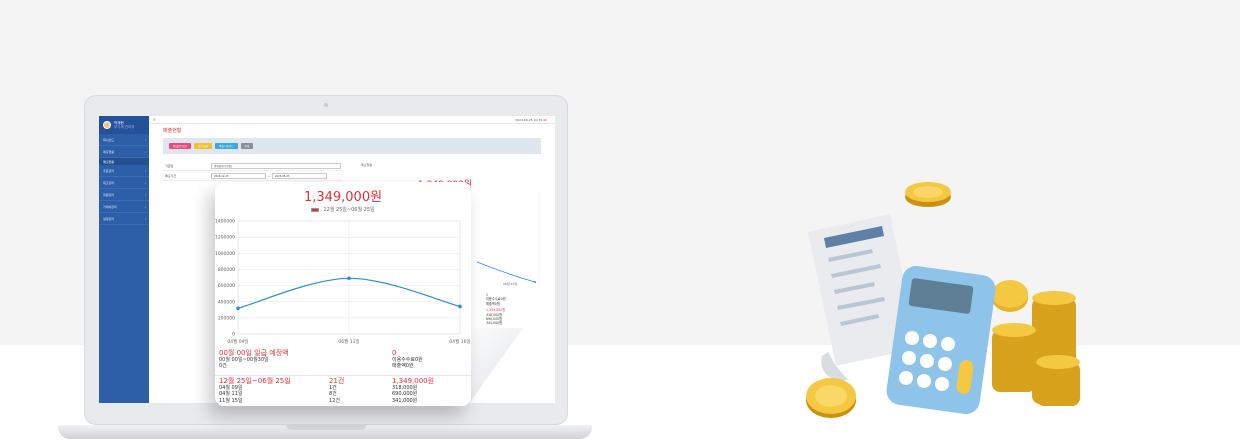  What do you see at coordinates (367, 165) in the screenshot?
I see `bg-chart-label: 매출현황` at bounding box center [367, 165].